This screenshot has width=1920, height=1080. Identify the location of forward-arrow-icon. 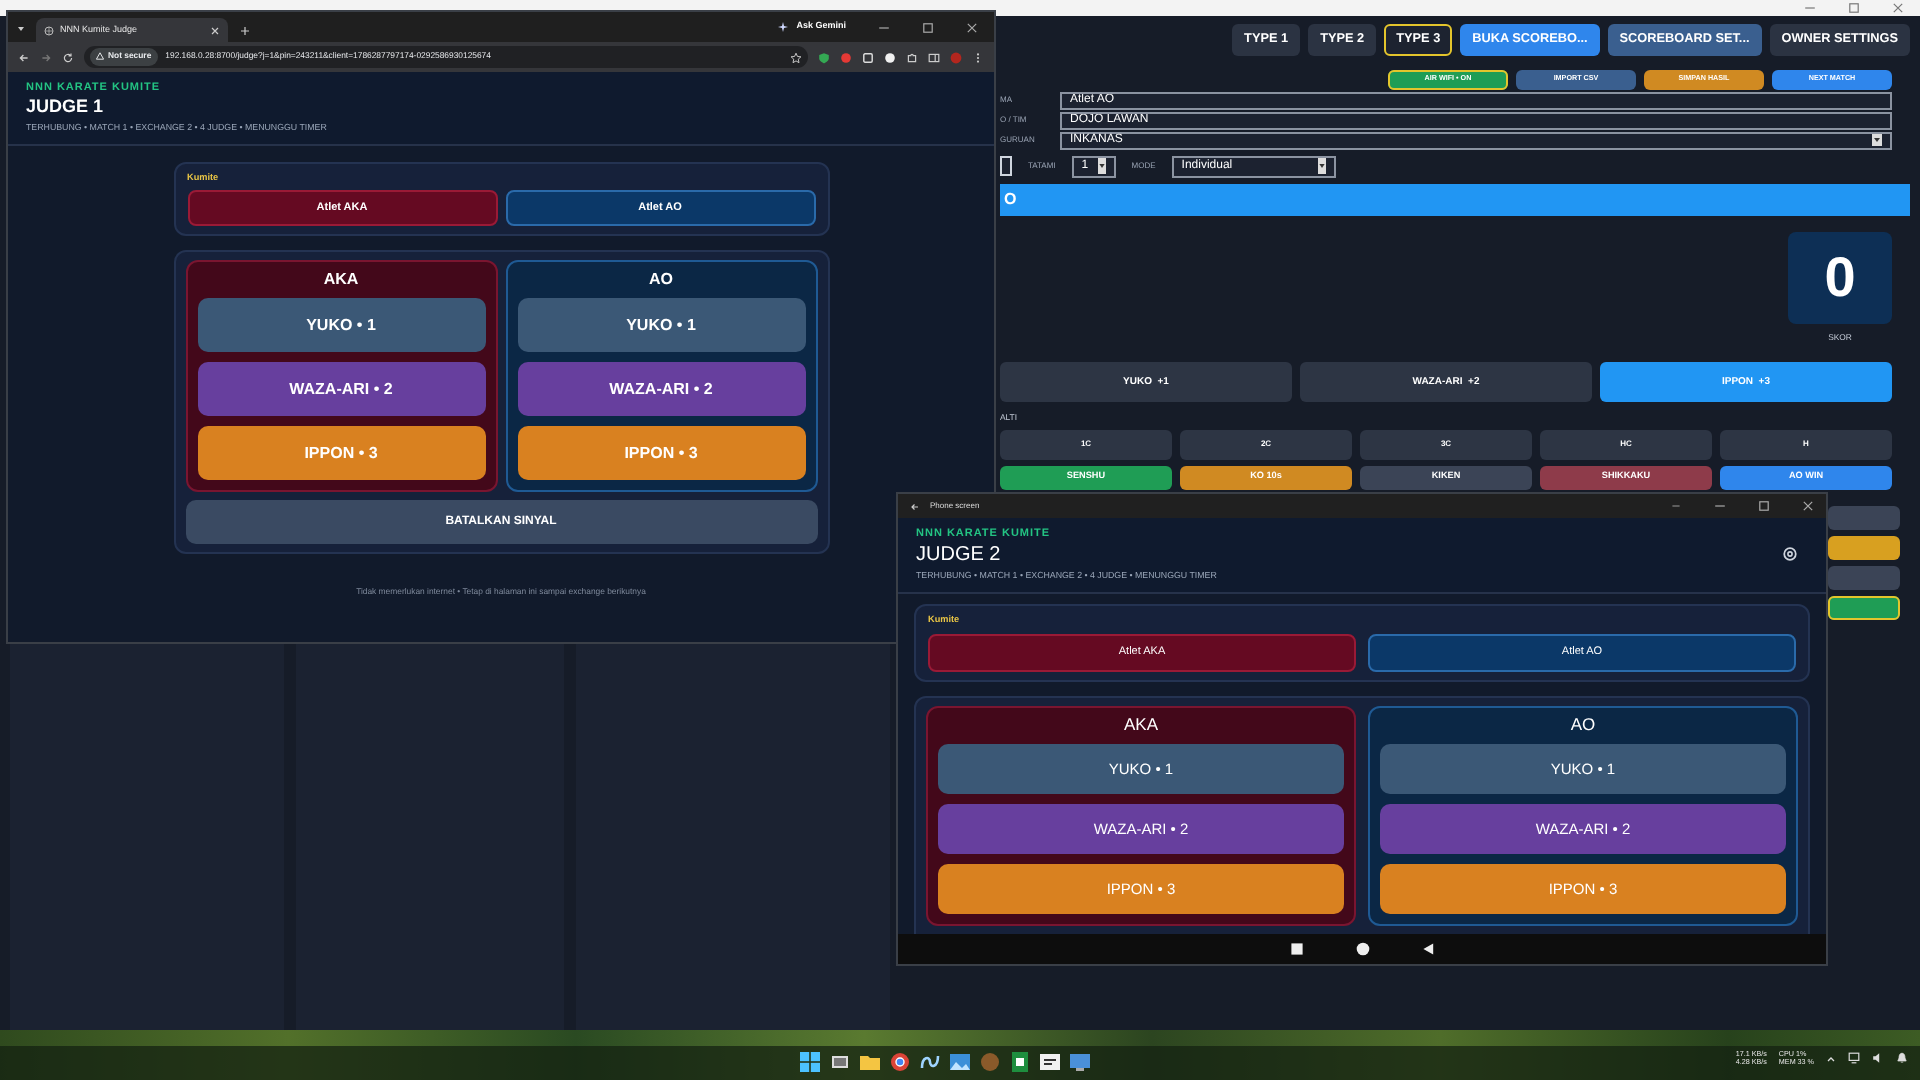
(46, 57).